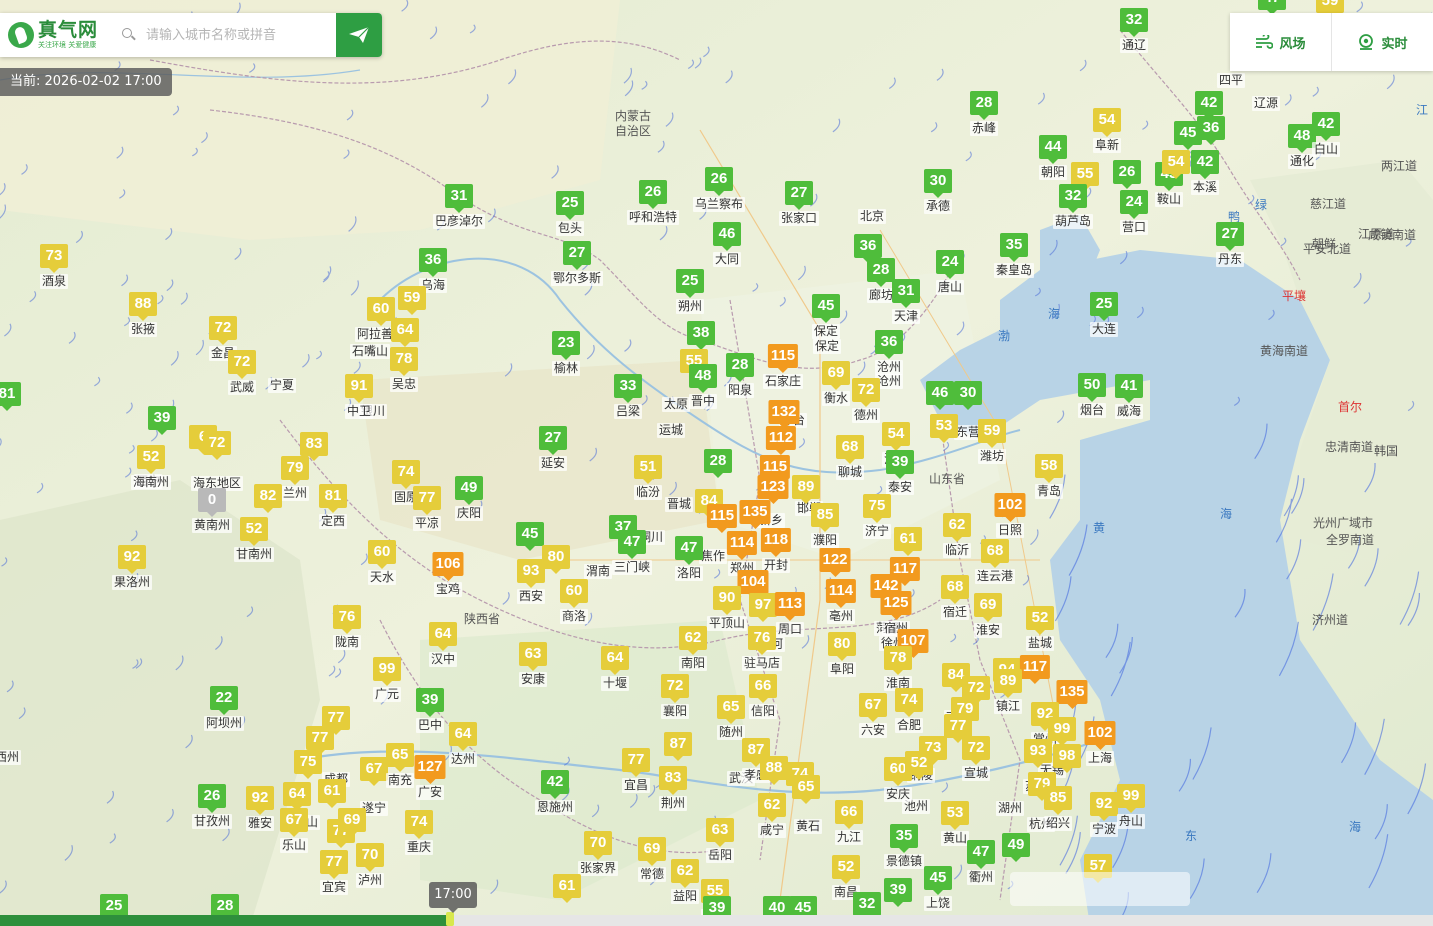 This screenshot has width=1433, height=926. Describe the element at coordinates (359, 388) in the screenshot. I see `aqi-marker: 91` at that location.